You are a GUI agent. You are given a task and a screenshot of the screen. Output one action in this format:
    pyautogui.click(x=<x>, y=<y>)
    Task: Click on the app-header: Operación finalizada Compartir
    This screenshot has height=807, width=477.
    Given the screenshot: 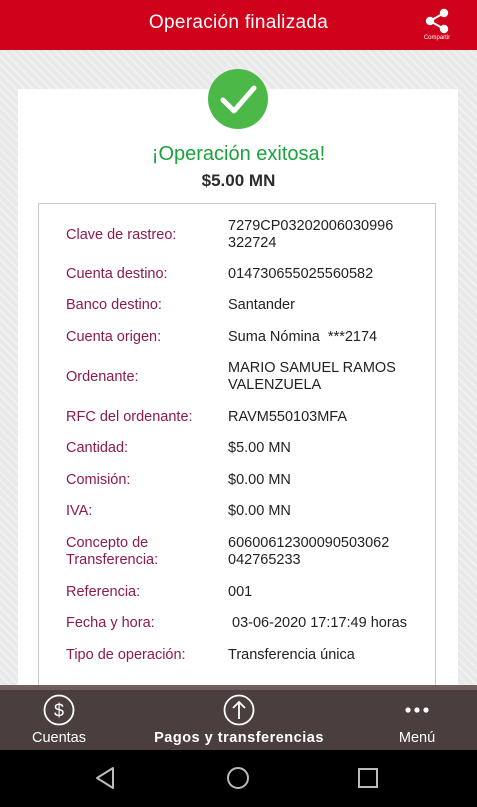 What is the action you would take?
    pyautogui.click(x=238, y=25)
    